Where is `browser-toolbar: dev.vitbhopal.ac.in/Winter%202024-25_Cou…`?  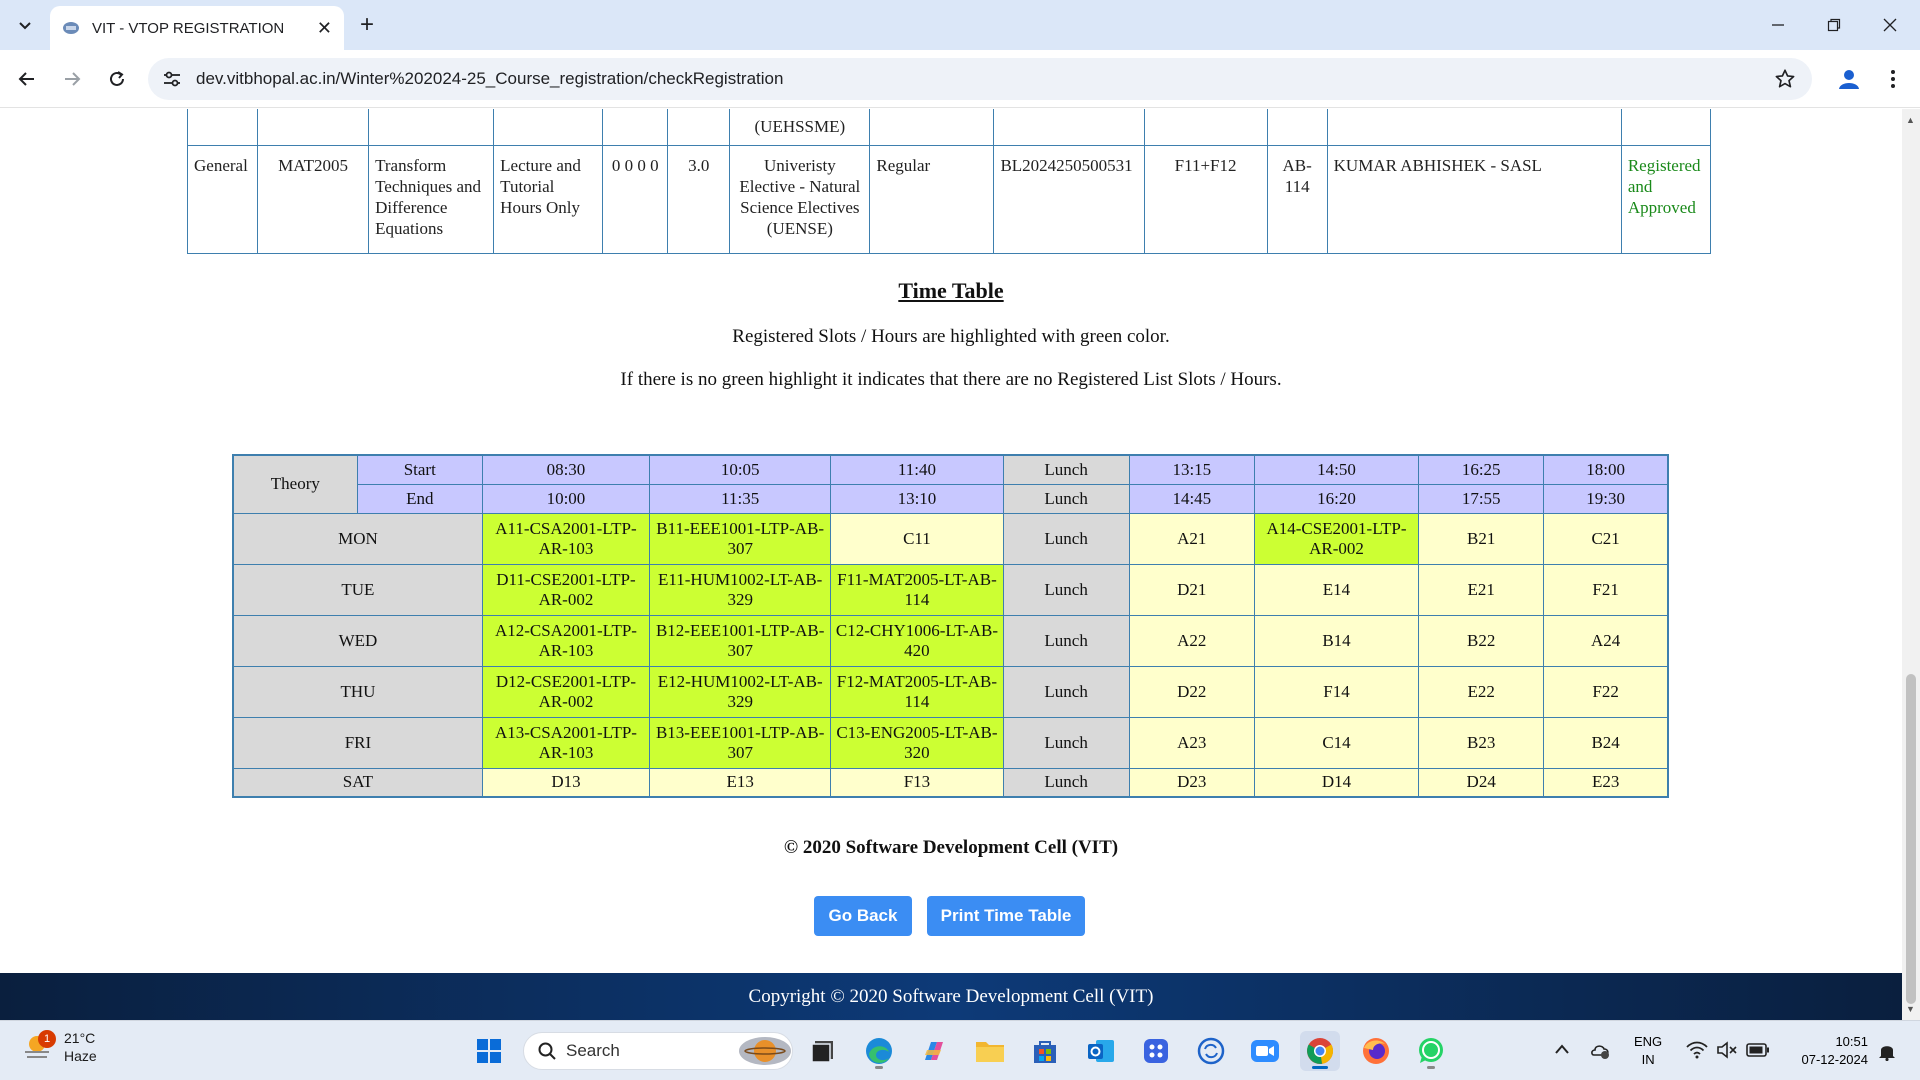
browser-toolbar: dev.vitbhopal.ac.in/Winter%202024-25_Cou… is located at coordinates (960, 79).